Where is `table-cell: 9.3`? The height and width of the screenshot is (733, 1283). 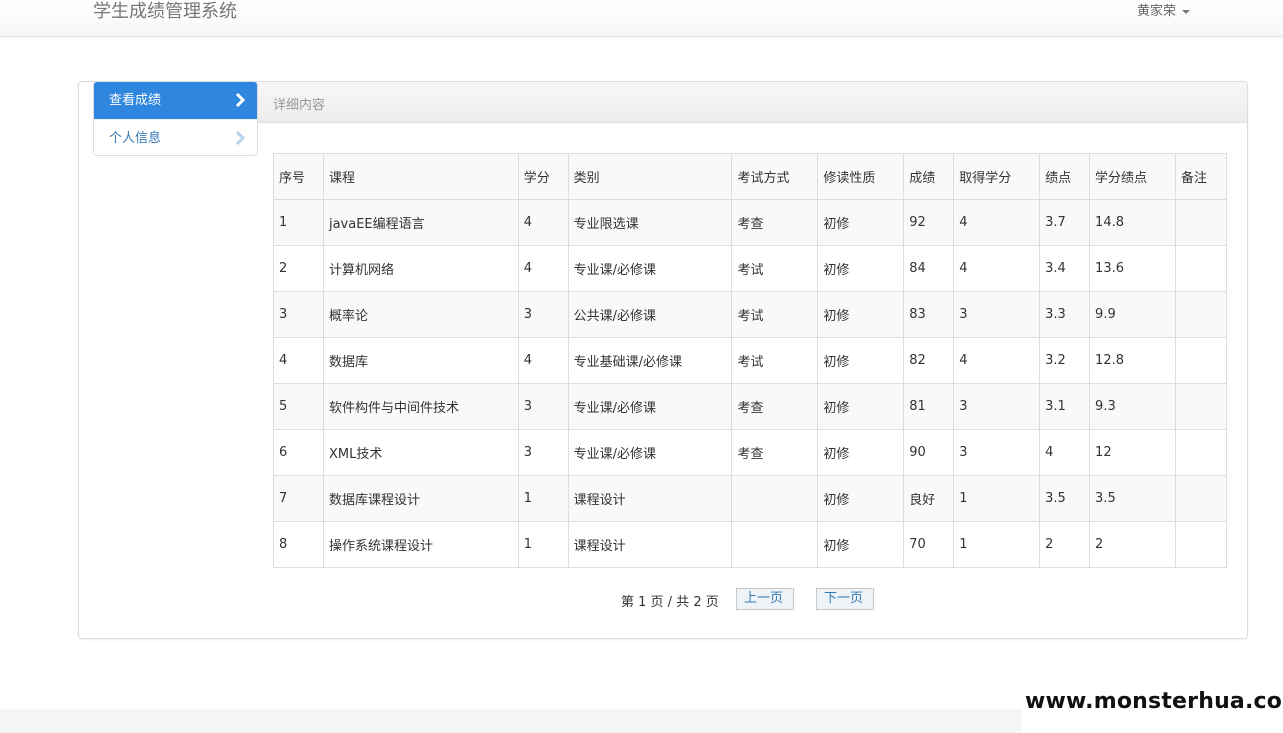
table-cell: 9.3 is located at coordinates (1132, 406).